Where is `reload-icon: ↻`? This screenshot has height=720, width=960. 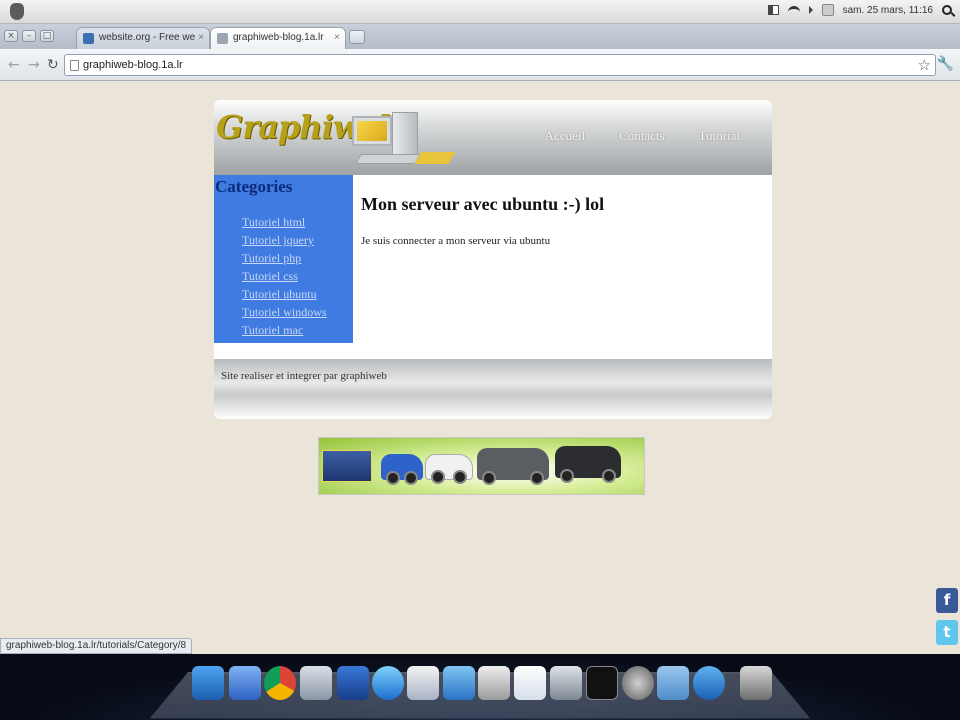 reload-icon: ↻ is located at coordinates (53, 65).